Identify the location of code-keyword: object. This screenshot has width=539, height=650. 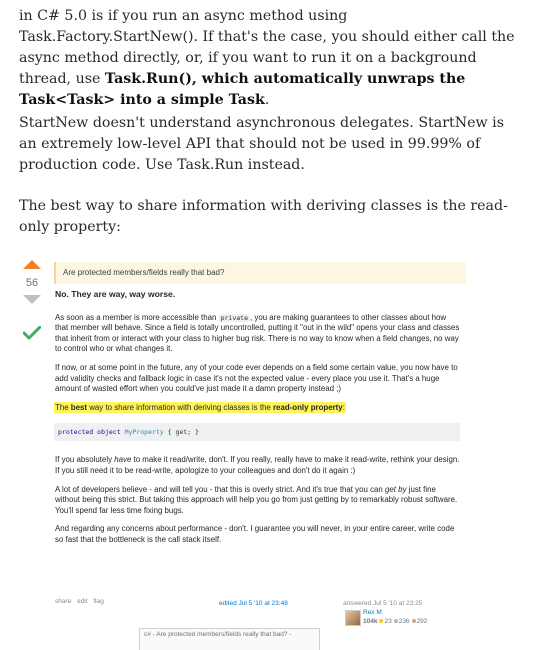
(109, 432).